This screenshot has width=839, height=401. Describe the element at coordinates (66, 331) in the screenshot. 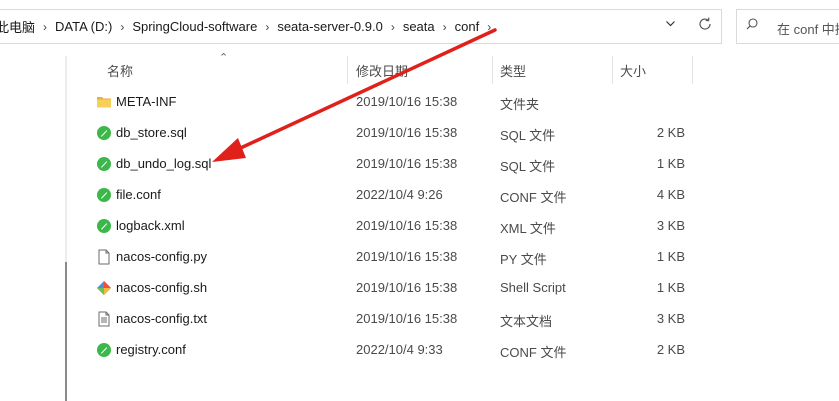

I see `vertical-scrollbar-thumb` at that location.